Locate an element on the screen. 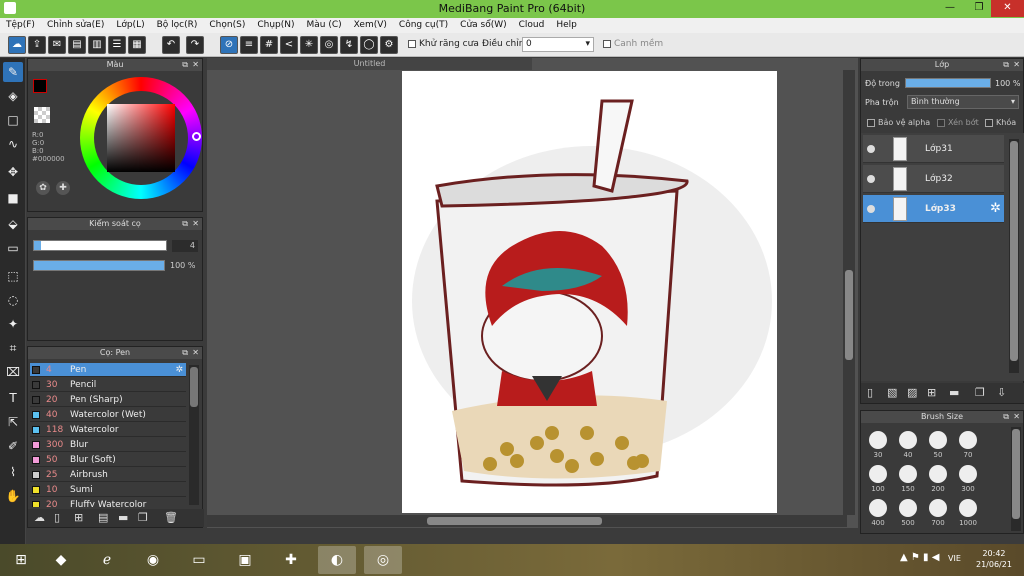 This screenshot has width=1024, height=576. brush-list-scrollbar is located at coordinates (194, 435).